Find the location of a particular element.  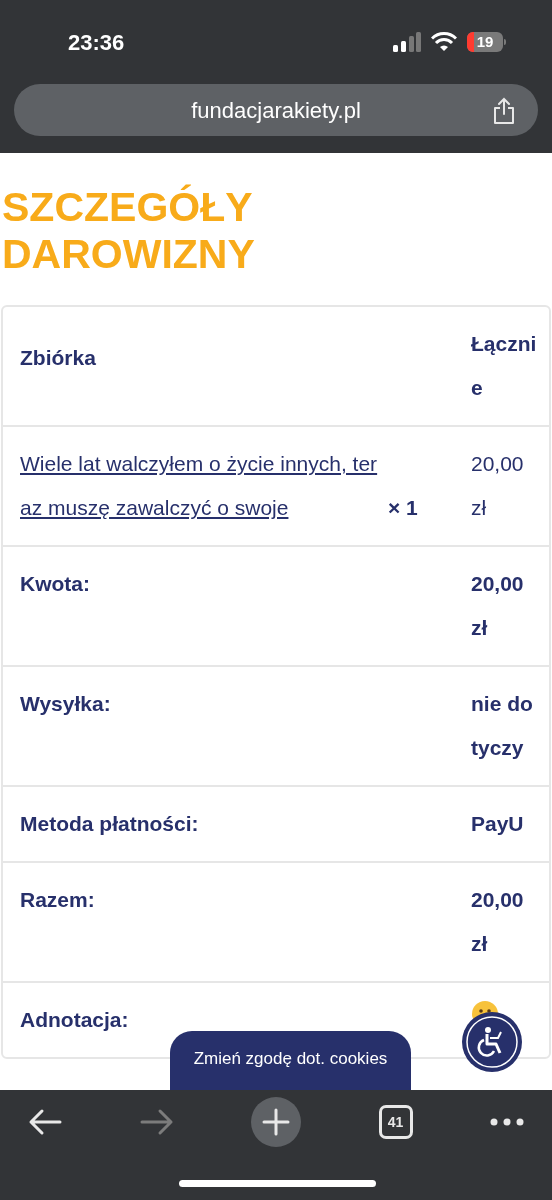

battery-level: 19 is located at coordinates (485, 42).